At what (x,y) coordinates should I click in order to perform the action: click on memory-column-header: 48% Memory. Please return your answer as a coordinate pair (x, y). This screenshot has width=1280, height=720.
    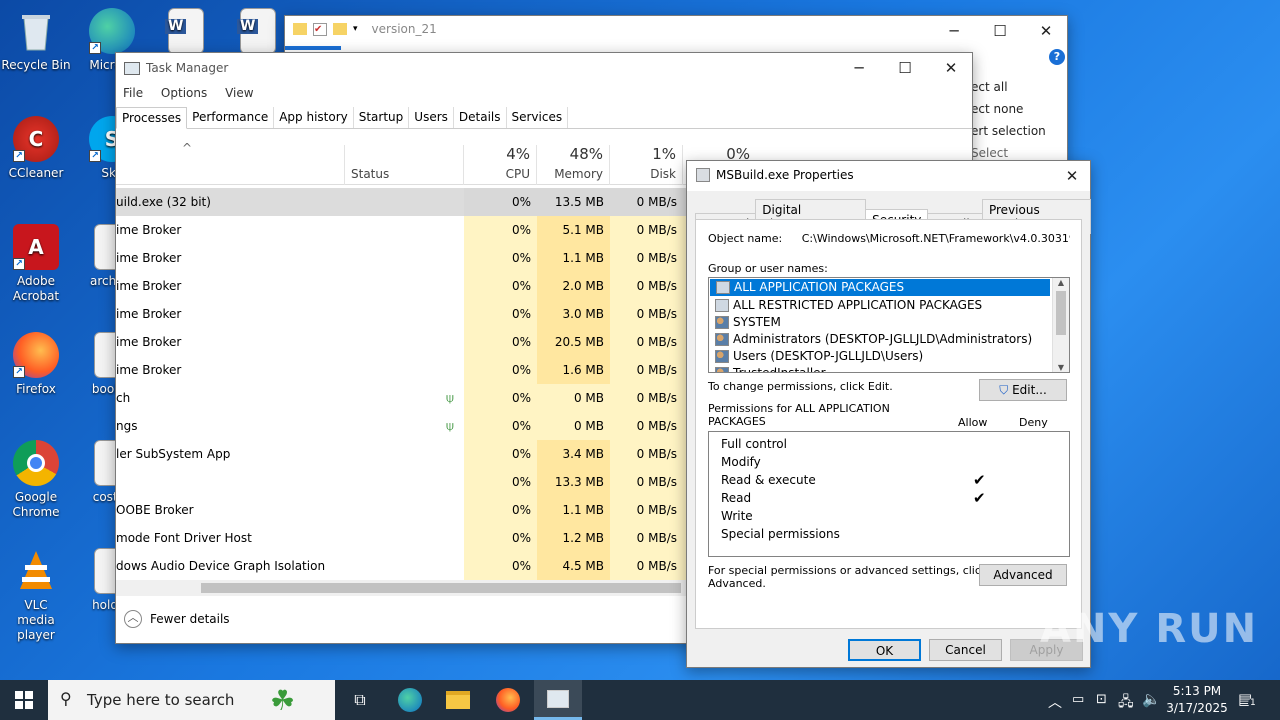
    Looking at the image, I should click on (573, 165).